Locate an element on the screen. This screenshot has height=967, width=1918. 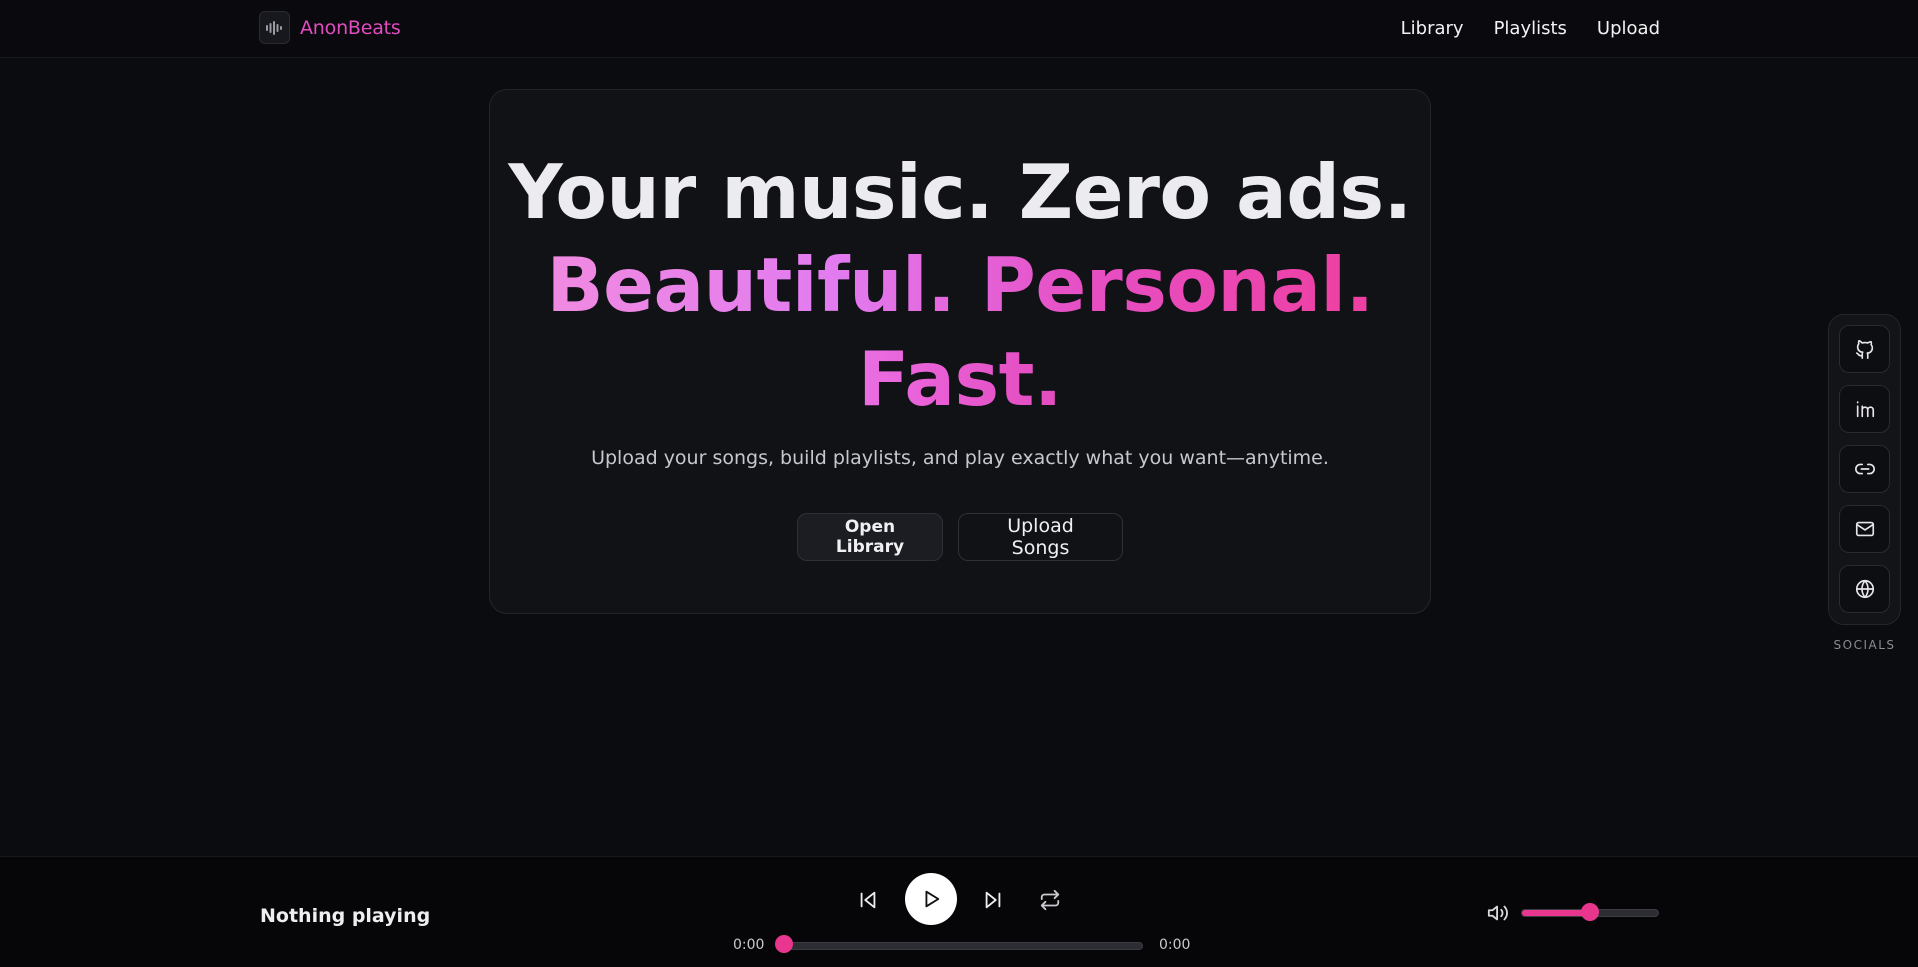
previous-track-button is located at coordinates (868, 900).